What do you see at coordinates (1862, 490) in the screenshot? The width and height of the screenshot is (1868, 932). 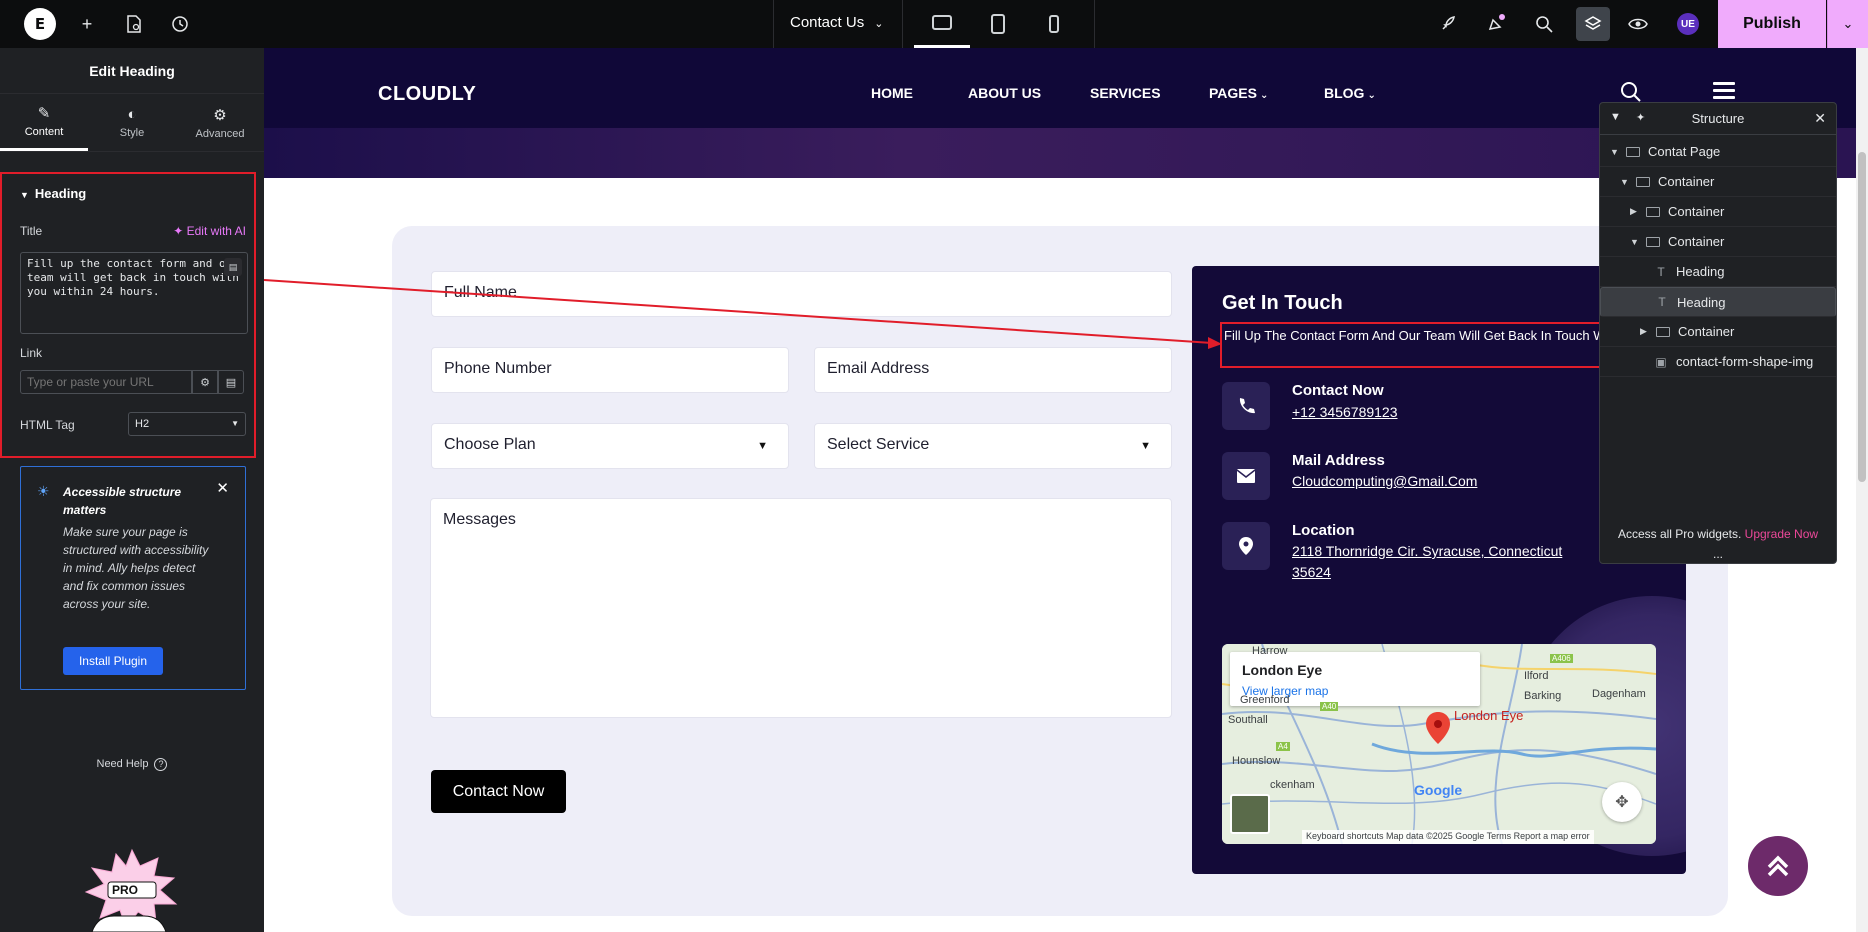 I see `canvas-scrollbar` at bounding box center [1862, 490].